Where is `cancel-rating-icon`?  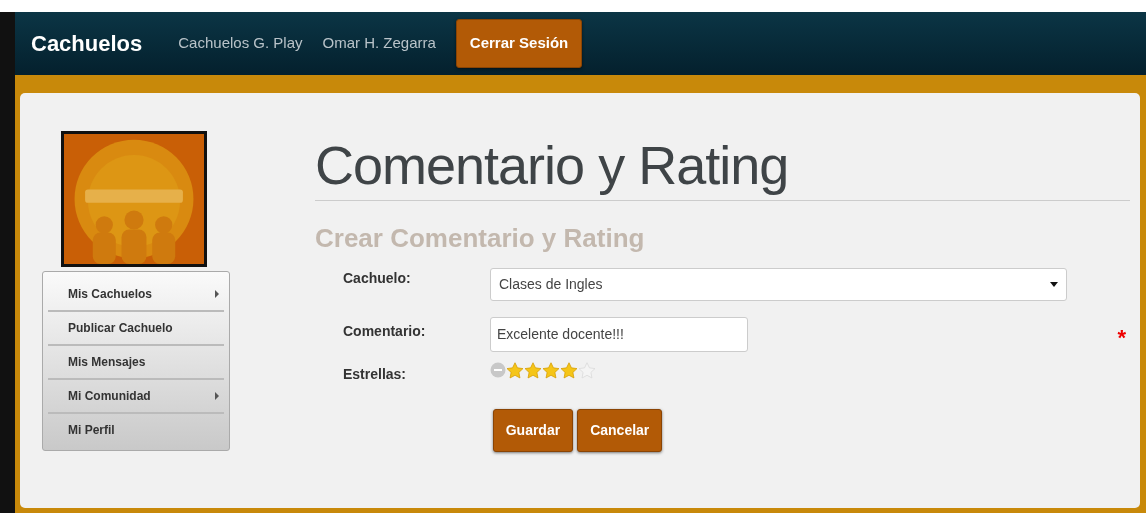 cancel-rating-icon is located at coordinates (498, 370).